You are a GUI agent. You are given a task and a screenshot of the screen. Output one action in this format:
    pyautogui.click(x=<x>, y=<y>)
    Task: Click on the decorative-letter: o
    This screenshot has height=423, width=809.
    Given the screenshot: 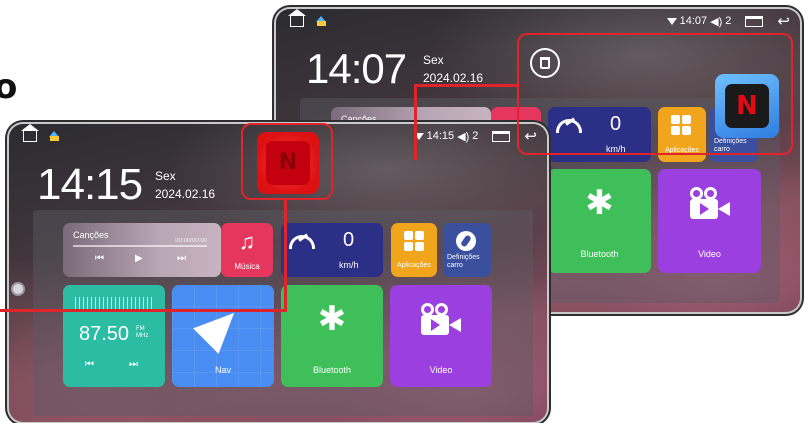 What is the action you would take?
    pyautogui.click(x=9, y=87)
    